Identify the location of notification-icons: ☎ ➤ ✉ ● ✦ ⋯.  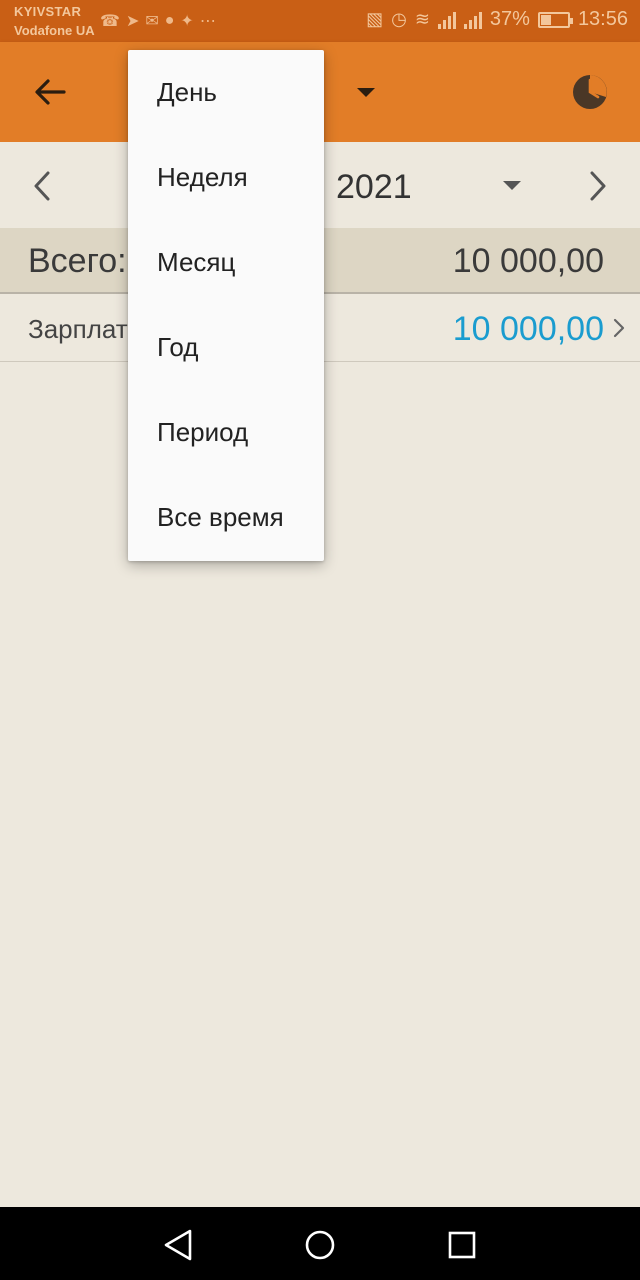
(158, 21).